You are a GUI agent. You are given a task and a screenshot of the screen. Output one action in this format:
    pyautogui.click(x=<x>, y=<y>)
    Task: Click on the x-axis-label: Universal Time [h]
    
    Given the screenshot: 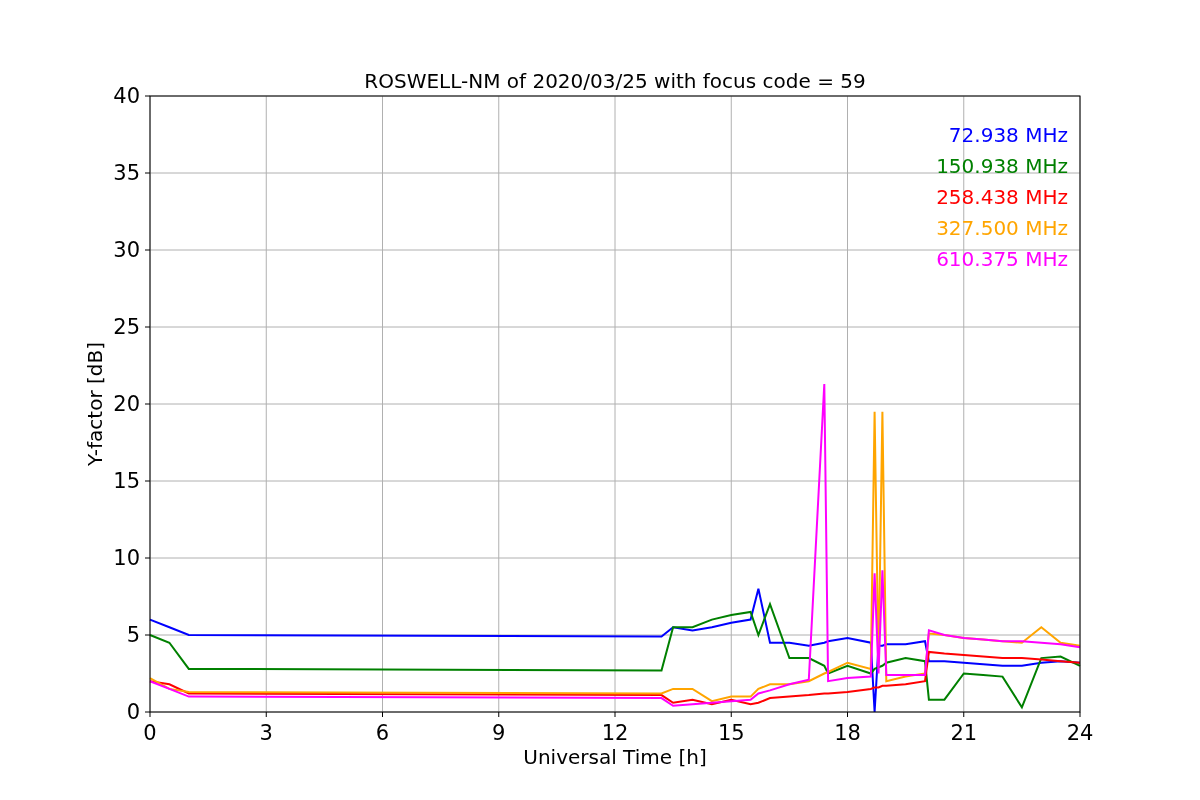 What is the action you would take?
    pyautogui.click(x=615, y=757)
    